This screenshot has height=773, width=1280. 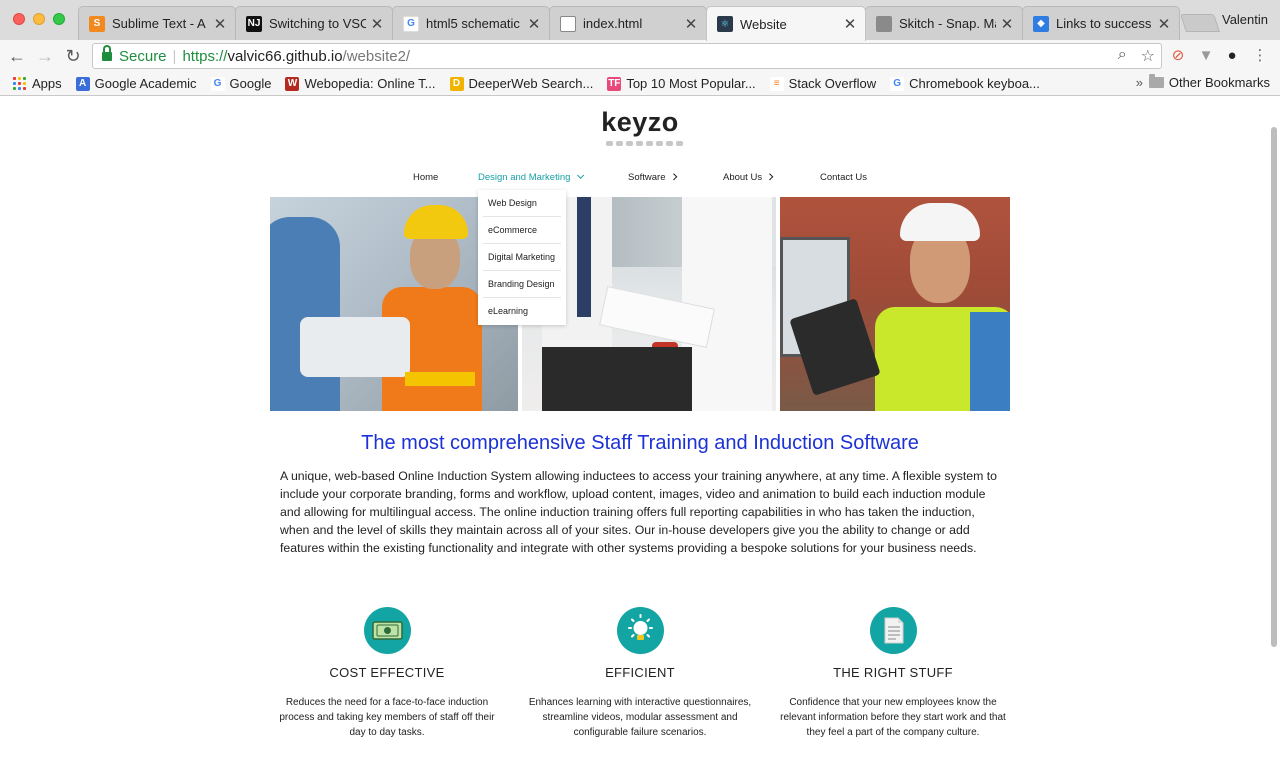 I want to click on tab-links: ◆ Links to success - ✕, so click(x=1101, y=23).